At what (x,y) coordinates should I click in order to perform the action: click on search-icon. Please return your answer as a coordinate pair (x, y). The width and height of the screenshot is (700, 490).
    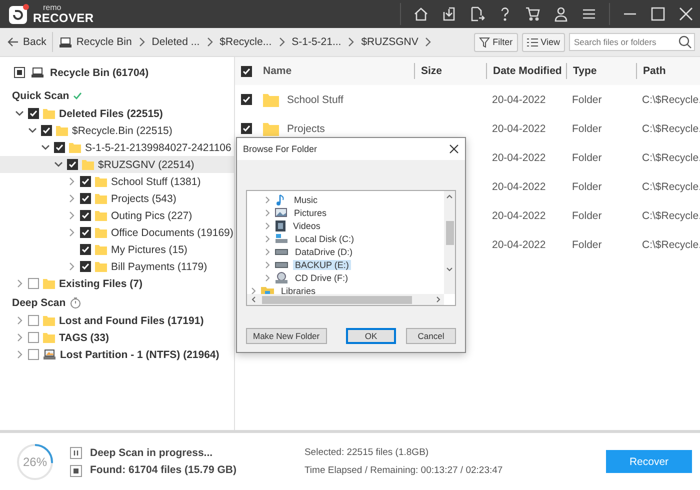
    Looking at the image, I should click on (685, 42).